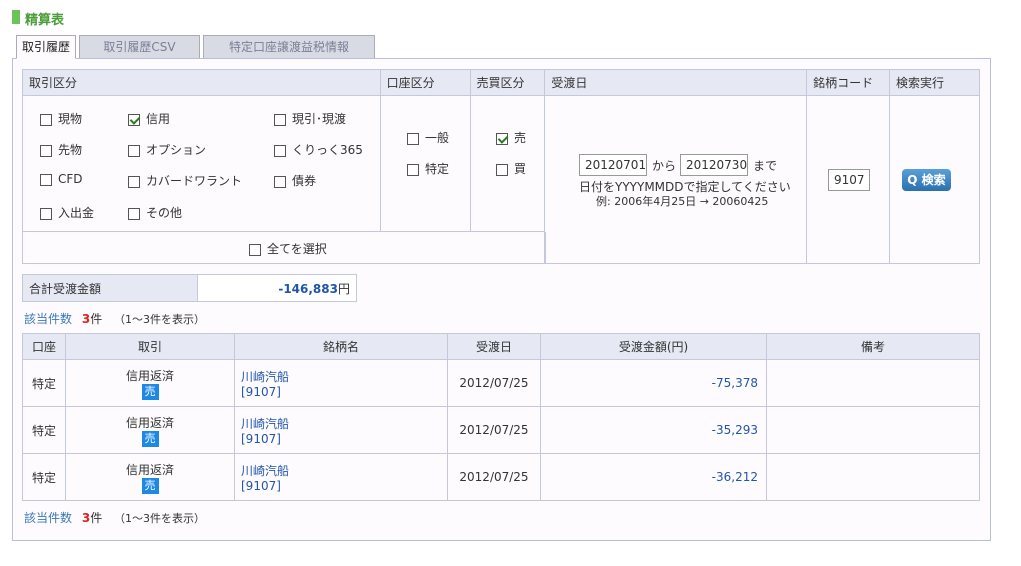 The width and height of the screenshot is (1021, 566). Describe the element at coordinates (682, 201) in the screenshot. I see `date-example: 例: 2006年4月25日 → 20060425` at that location.